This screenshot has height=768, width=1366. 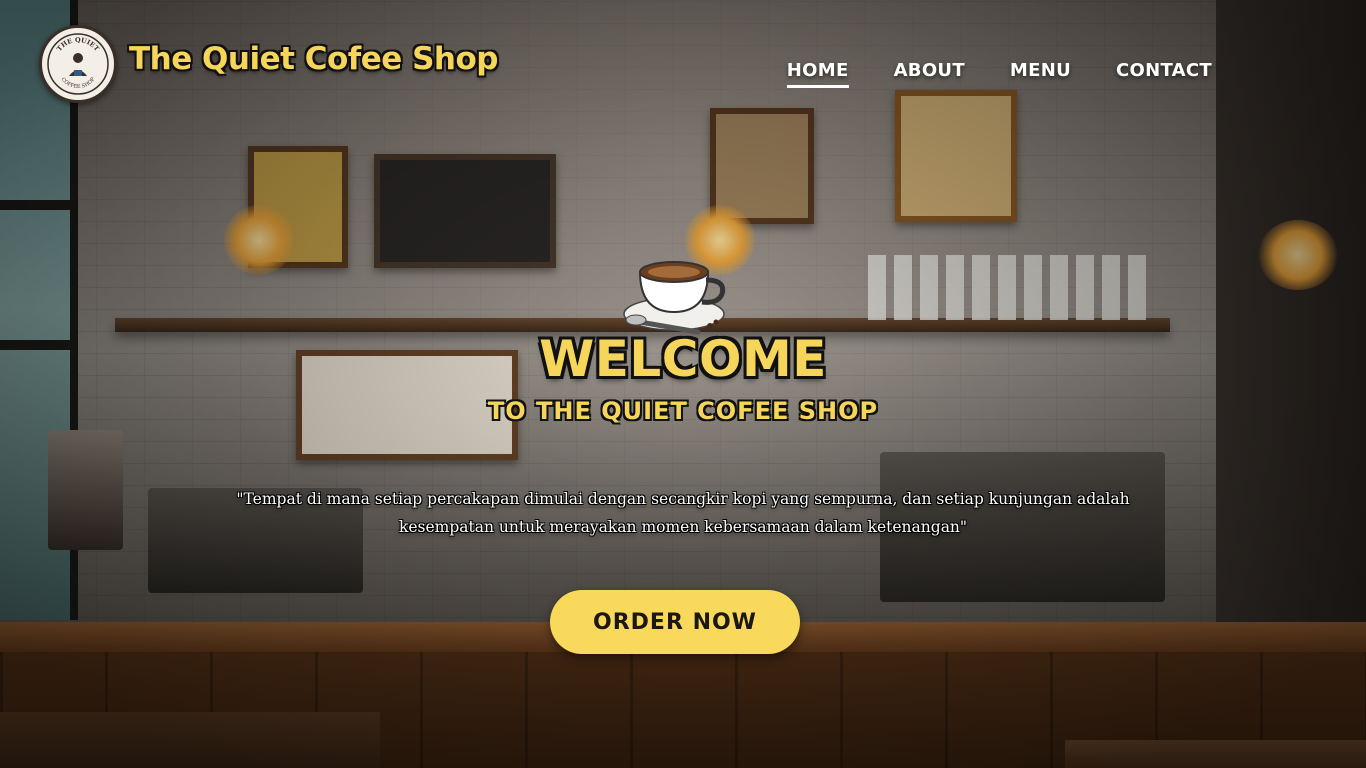 I want to click on nav-menu: MENU, so click(x=1040, y=74).